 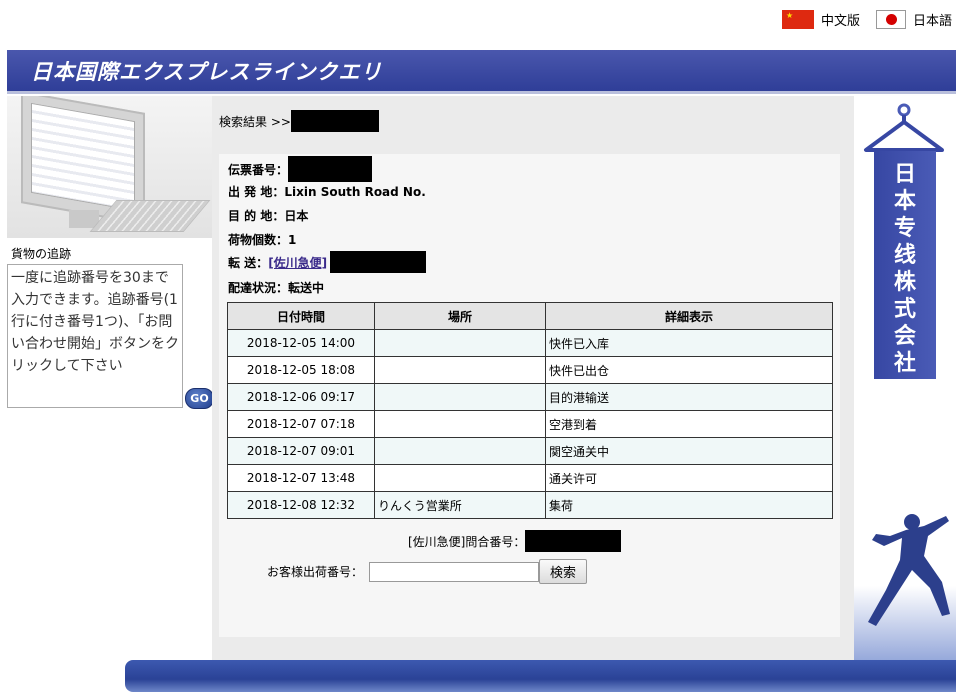 What do you see at coordinates (933, 21) in the screenshot?
I see `lang-japanese-label: 日本語` at bounding box center [933, 21].